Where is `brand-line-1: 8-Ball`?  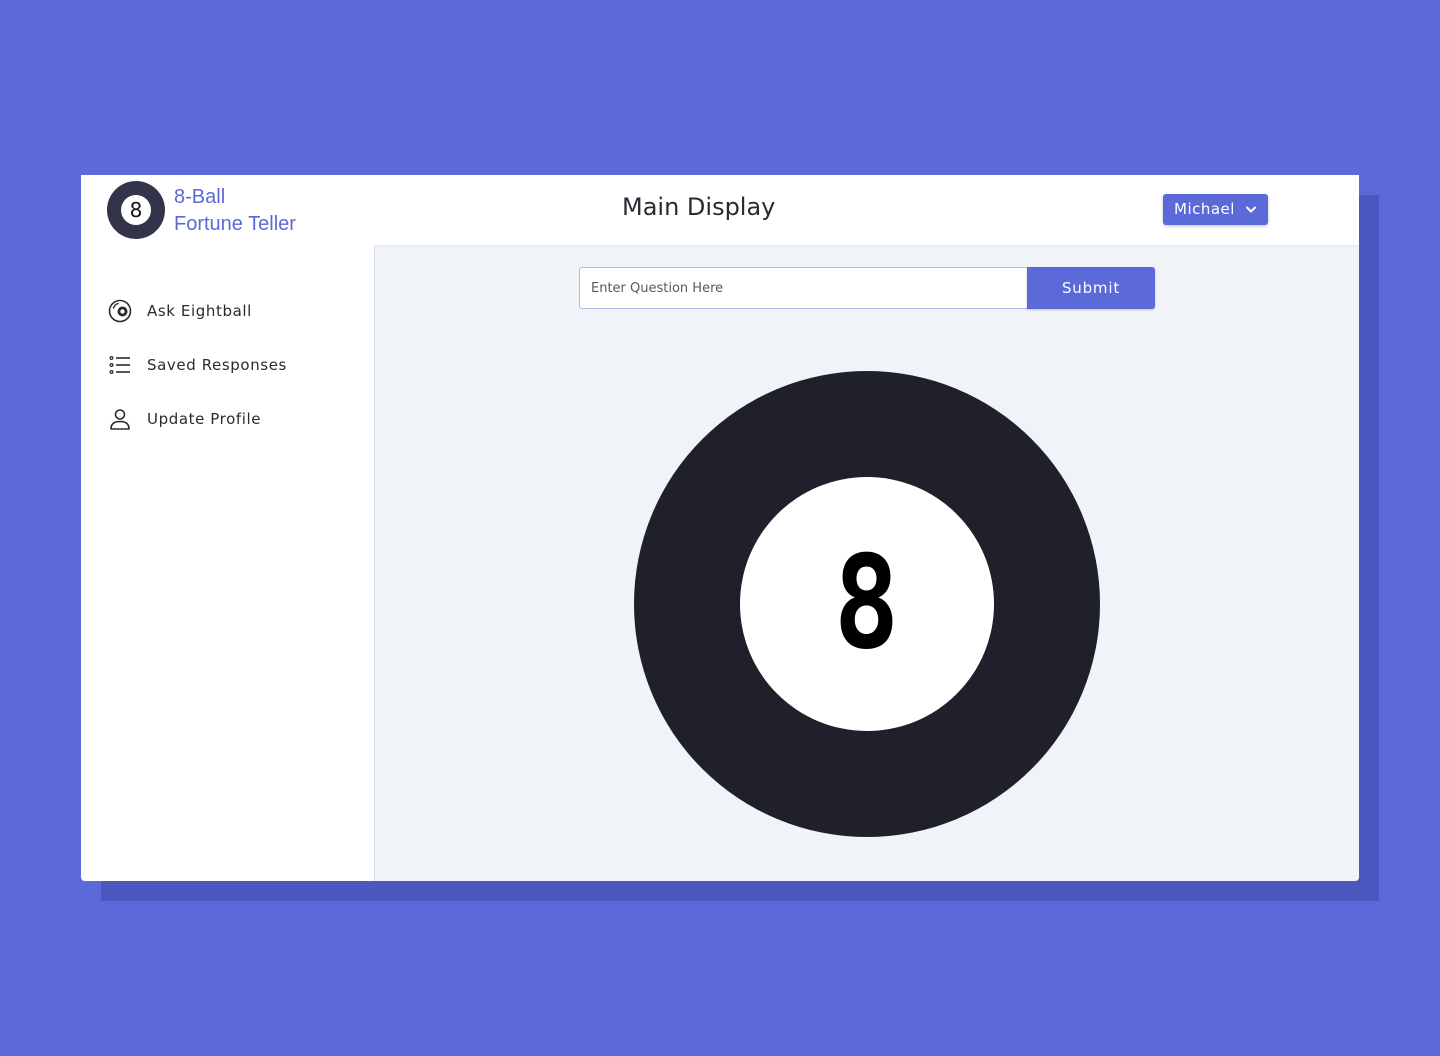 brand-line-1: 8-Ball is located at coordinates (200, 197).